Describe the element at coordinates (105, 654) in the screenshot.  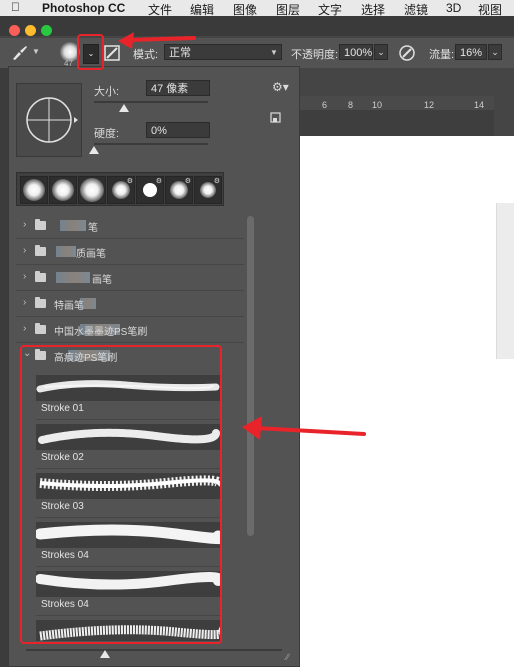
I see `preview-size-slider-handle` at that location.